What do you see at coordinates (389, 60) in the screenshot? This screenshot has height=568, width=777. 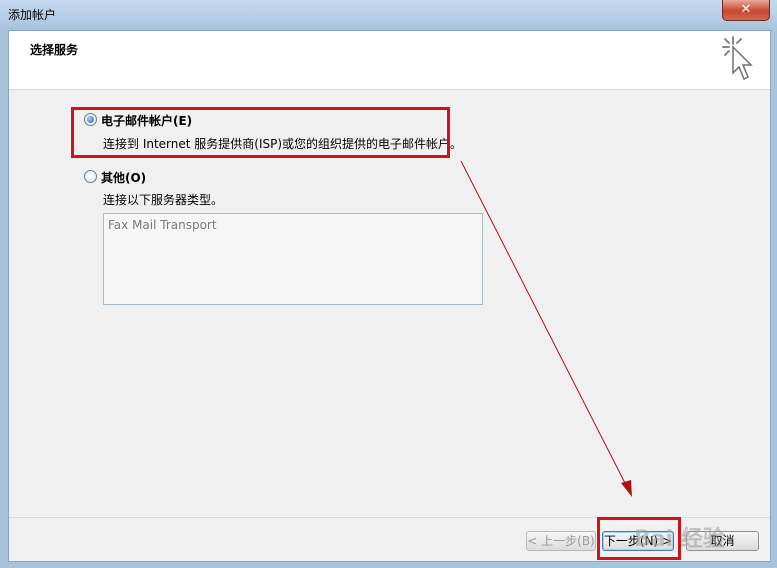 I see `wizard-header: 选择服务` at bounding box center [389, 60].